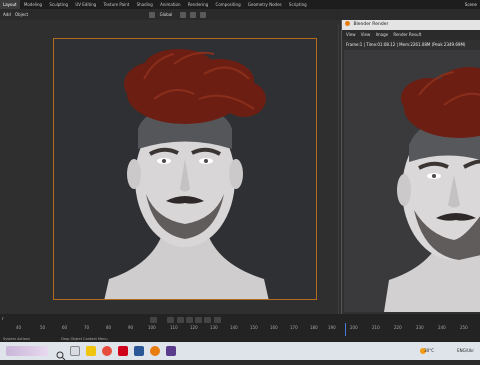  Describe the element at coordinates (153, 320) in the screenshot. I see `record-button` at that location.